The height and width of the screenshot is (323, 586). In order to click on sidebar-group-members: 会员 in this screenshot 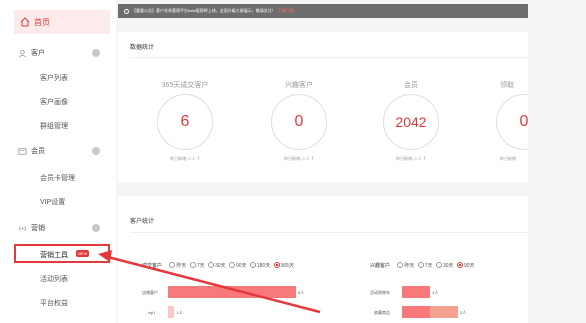, I will do `click(62, 151)`.